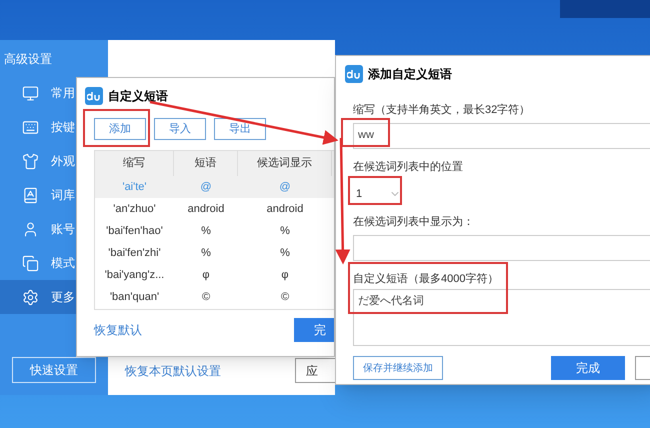 This screenshot has height=428, width=650. What do you see at coordinates (118, 330) in the screenshot?
I see `restore-defaults-link: 恢复默认` at bounding box center [118, 330].